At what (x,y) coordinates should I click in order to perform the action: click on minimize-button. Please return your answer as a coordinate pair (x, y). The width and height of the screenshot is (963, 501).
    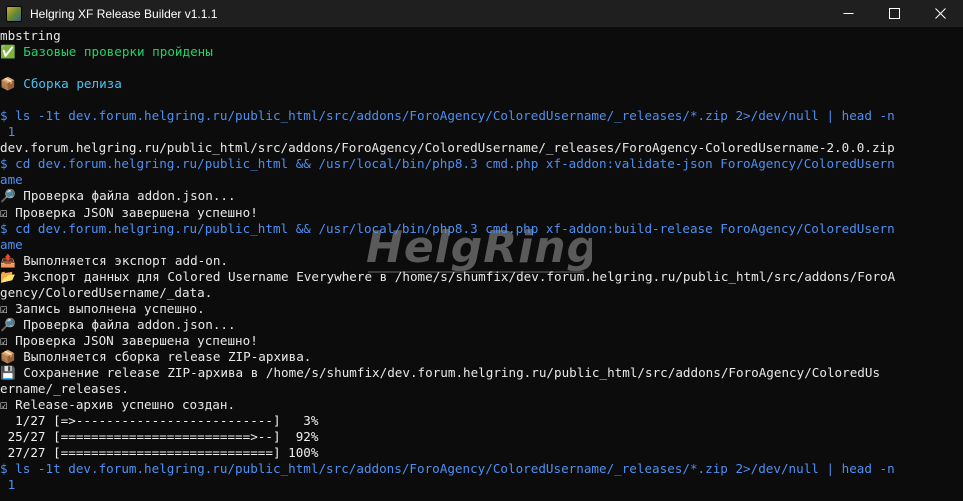
    Looking at the image, I should click on (848, 13).